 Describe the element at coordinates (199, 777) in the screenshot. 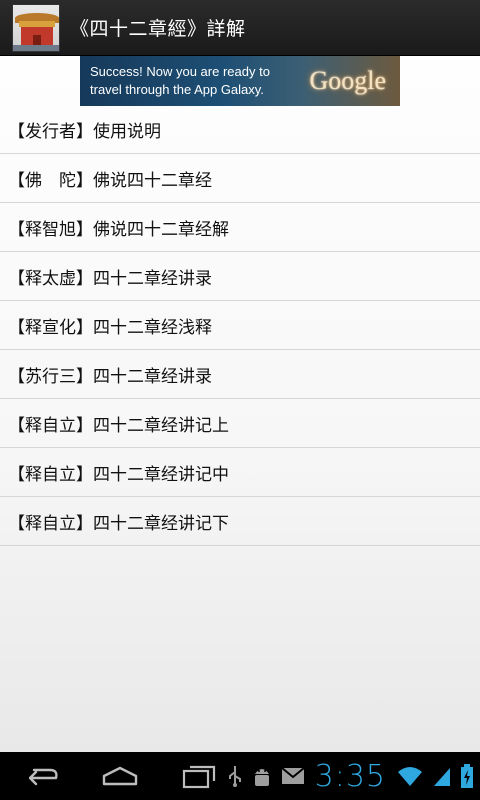

I see `recents-icon` at that location.